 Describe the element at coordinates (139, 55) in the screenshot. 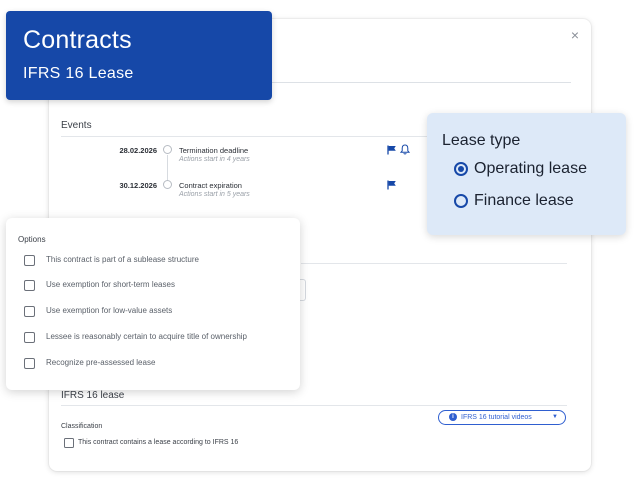

I see `header-card: Contracts IFRS 16 Lease` at that location.